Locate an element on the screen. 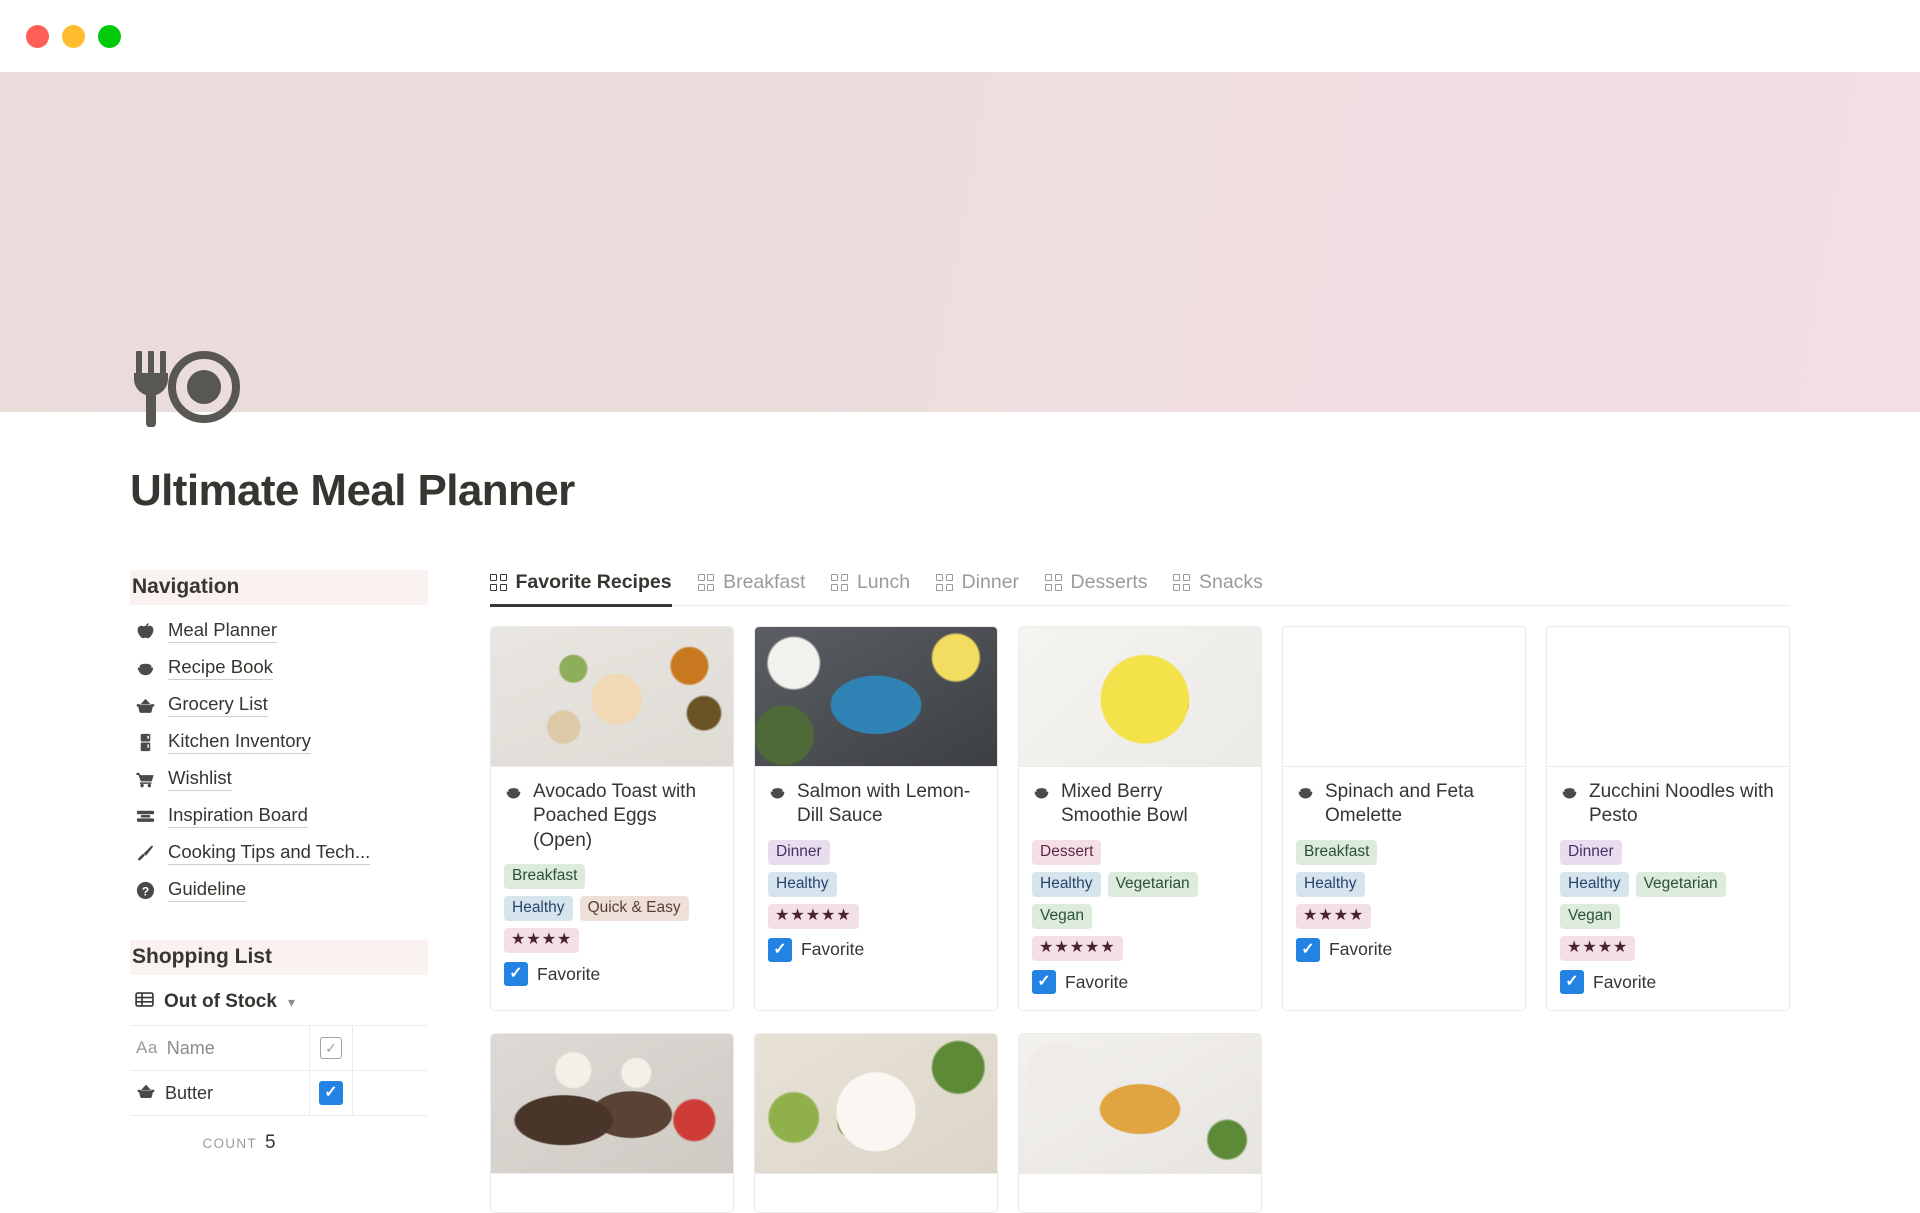 Image resolution: width=1920 pixels, height=1213 pixels. count-value: 5 is located at coordinates (270, 1142).